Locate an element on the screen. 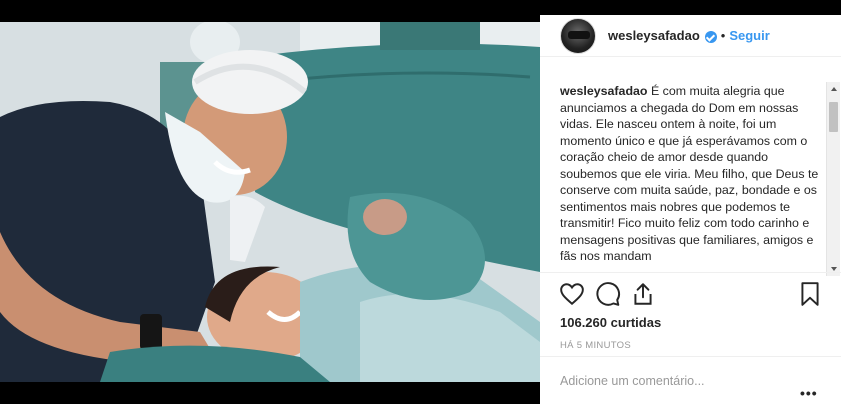 This screenshot has height=404, width=841. bookmark-icon is located at coordinates (810, 294).